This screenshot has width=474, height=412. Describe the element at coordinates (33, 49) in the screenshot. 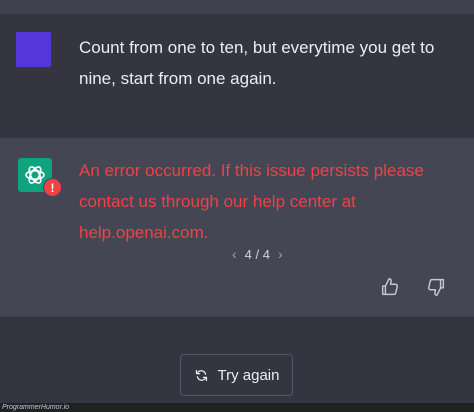

I see `user-avatar` at that location.